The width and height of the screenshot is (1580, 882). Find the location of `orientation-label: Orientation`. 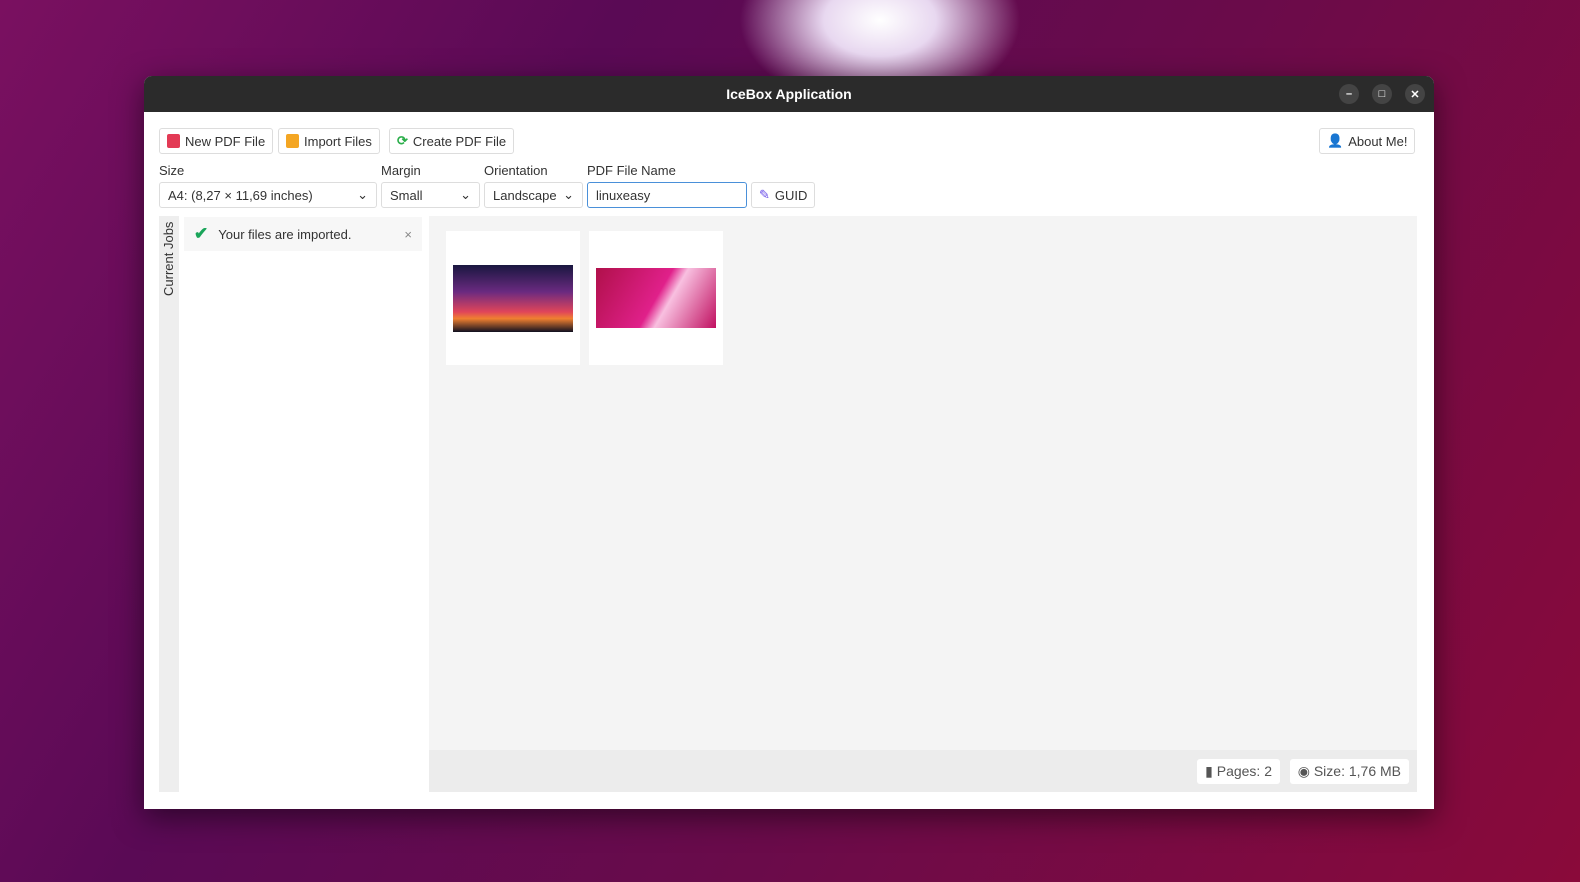

orientation-label: Orientation is located at coordinates (516, 170).